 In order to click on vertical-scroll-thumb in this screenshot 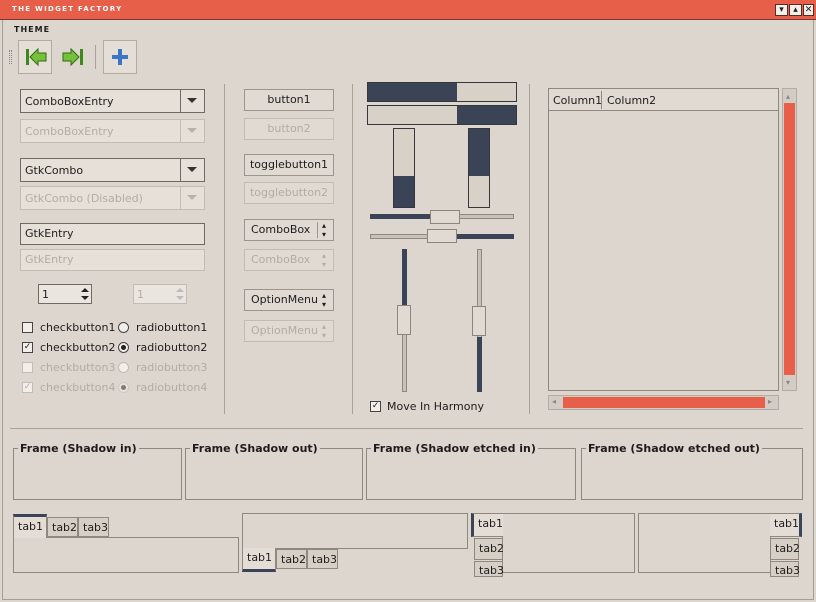, I will do `click(789, 239)`.